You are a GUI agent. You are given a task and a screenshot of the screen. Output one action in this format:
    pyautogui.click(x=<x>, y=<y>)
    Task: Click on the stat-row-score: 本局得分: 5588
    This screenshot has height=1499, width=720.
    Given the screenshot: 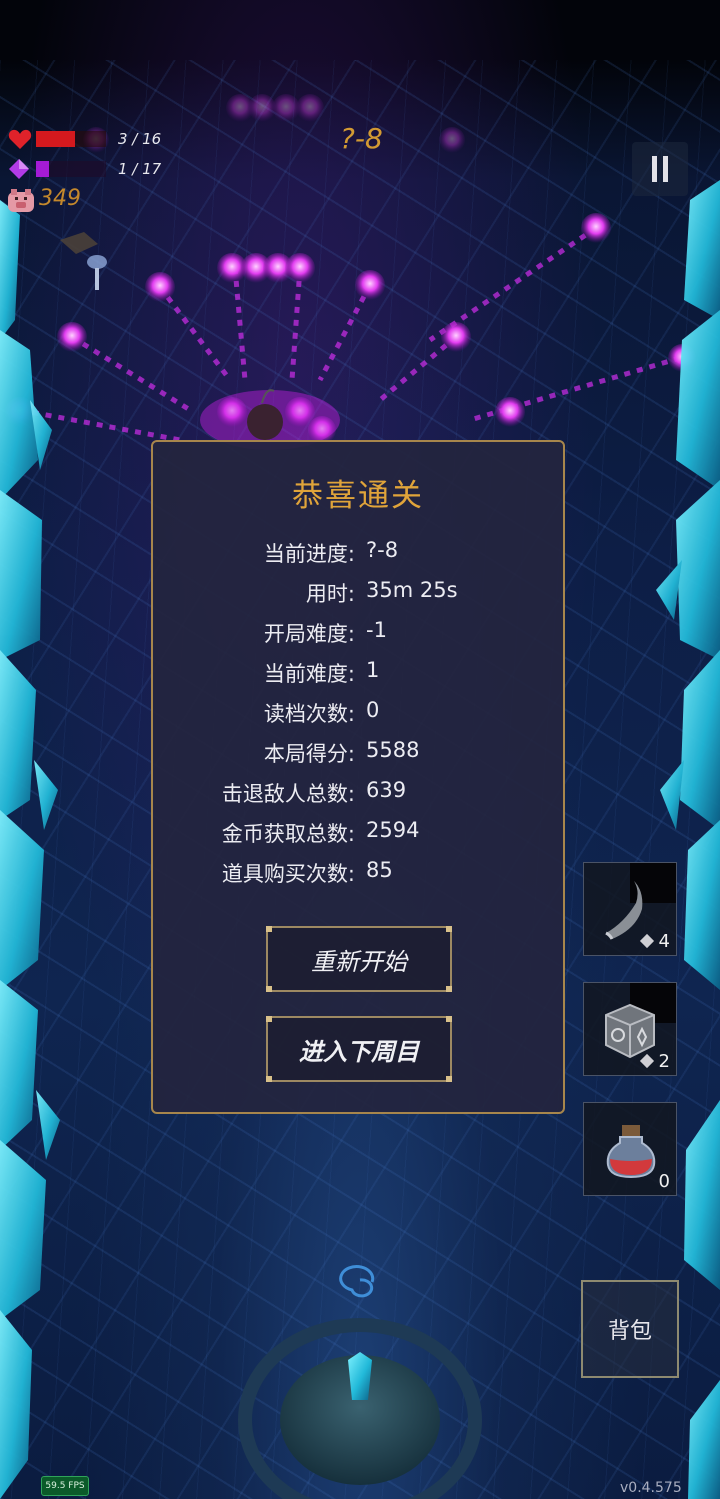 What is the action you would take?
    pyautogui.click(x=358, y=758)
    